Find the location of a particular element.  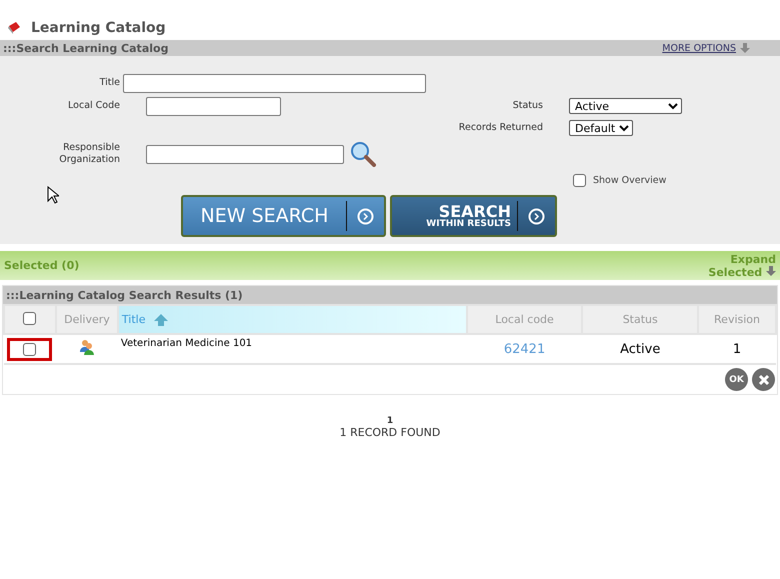

show-overview-checkbox is located at coordinates (579, 180).